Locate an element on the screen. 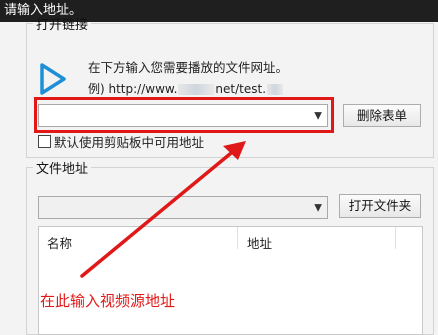 The height and width of the screenshot is (335, 438). open-folder-button: 打开文件夹 is located at coordinates (380, 206).